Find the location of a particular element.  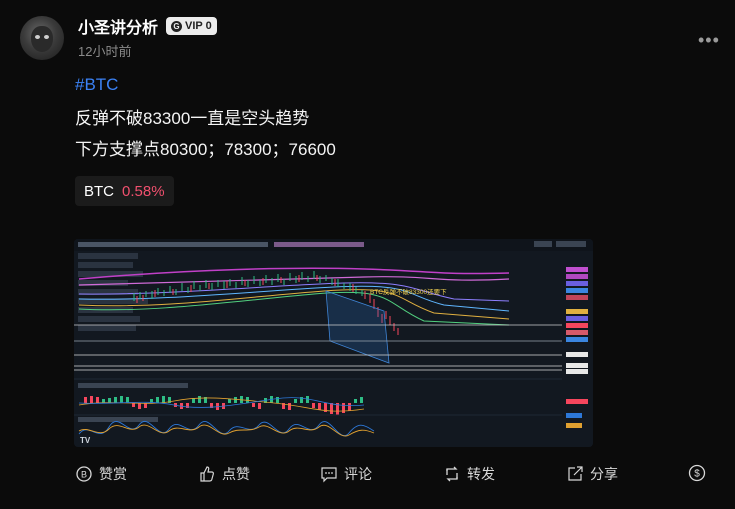

like-label: 点赞 is located at coordinates (236, 474).